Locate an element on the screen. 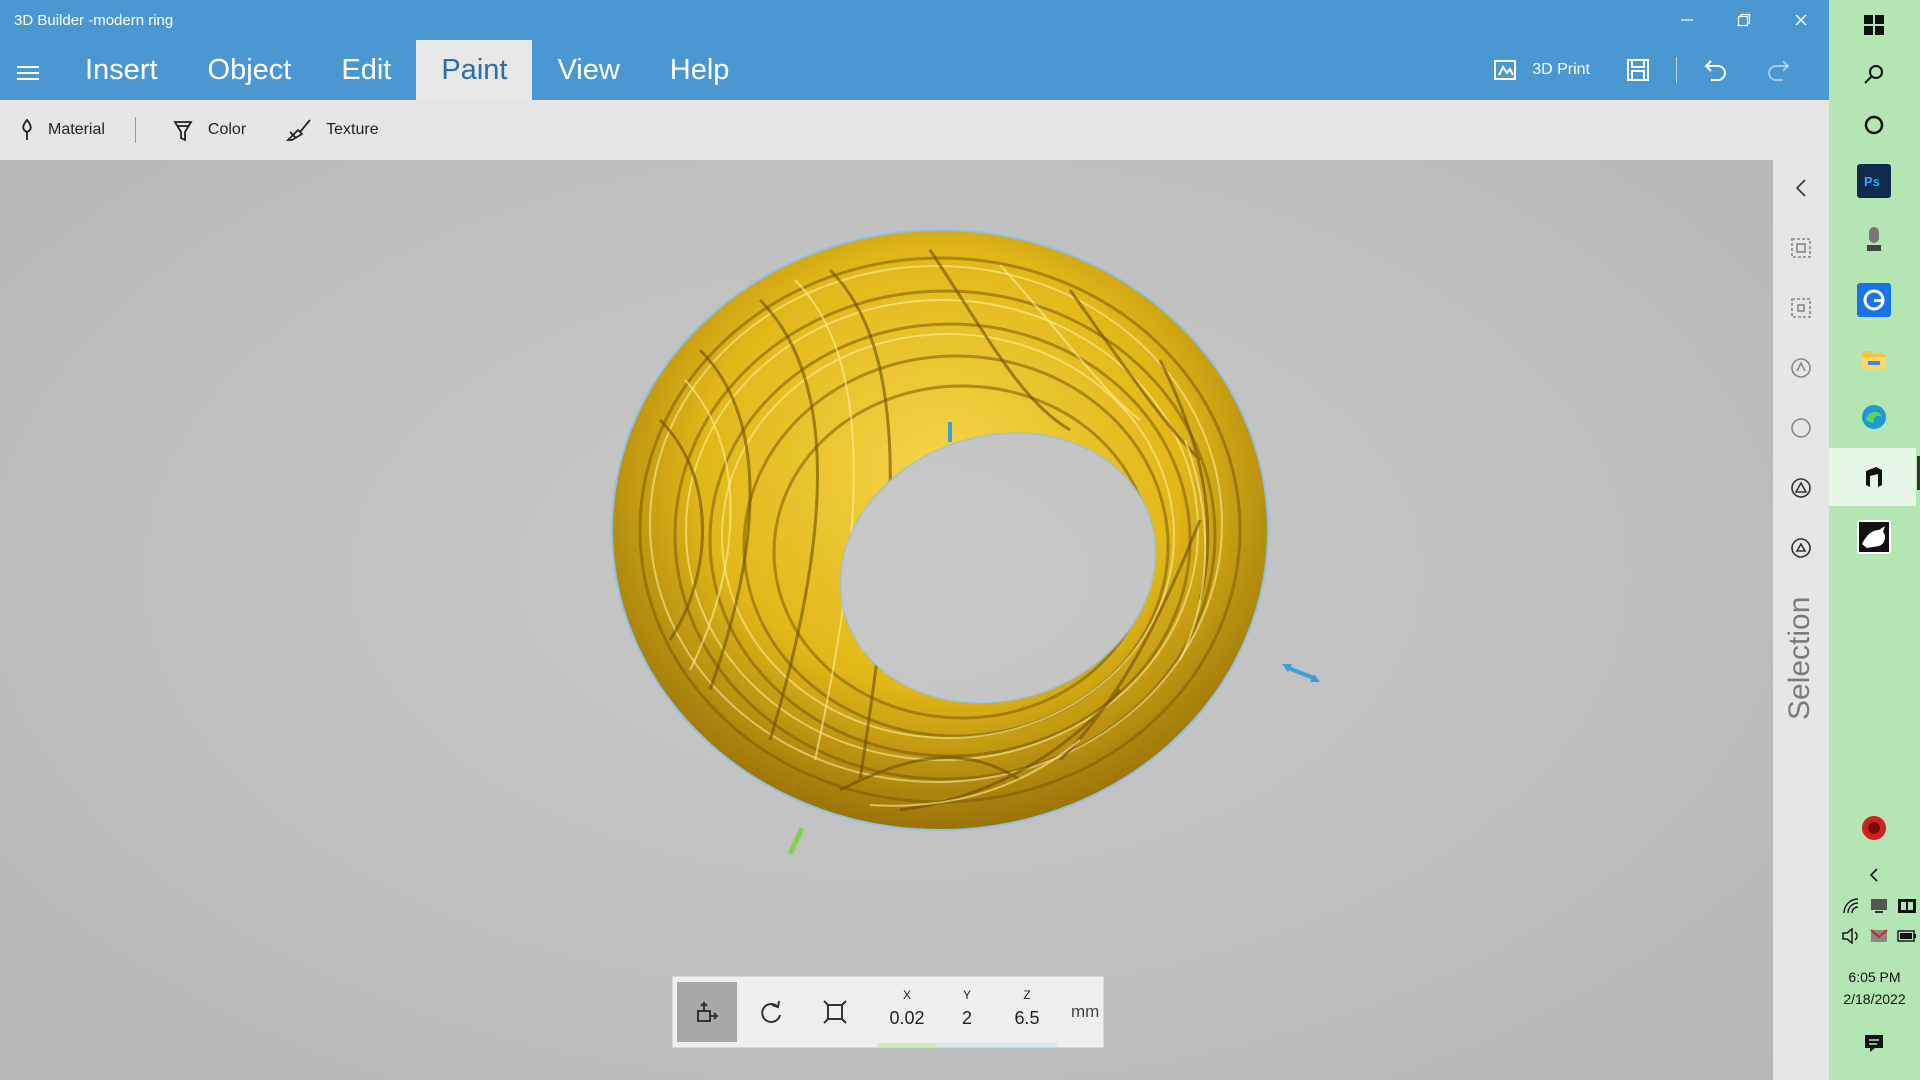 This screenshot has width=1920, height=1080. cortana-icon is located at coordinates (1874, 125).